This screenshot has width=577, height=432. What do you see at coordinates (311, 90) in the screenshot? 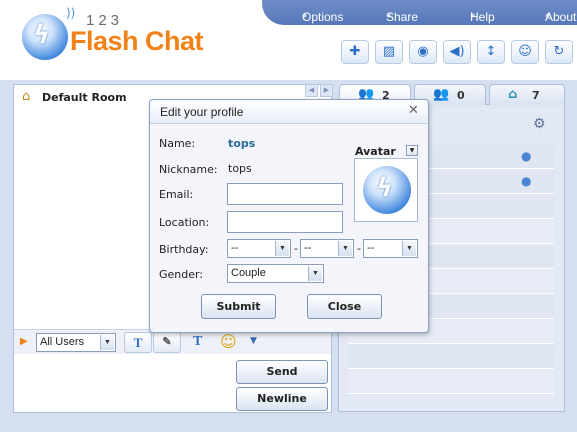
I see `scroll-left-button: ◀` at bounding box center [311, 90].